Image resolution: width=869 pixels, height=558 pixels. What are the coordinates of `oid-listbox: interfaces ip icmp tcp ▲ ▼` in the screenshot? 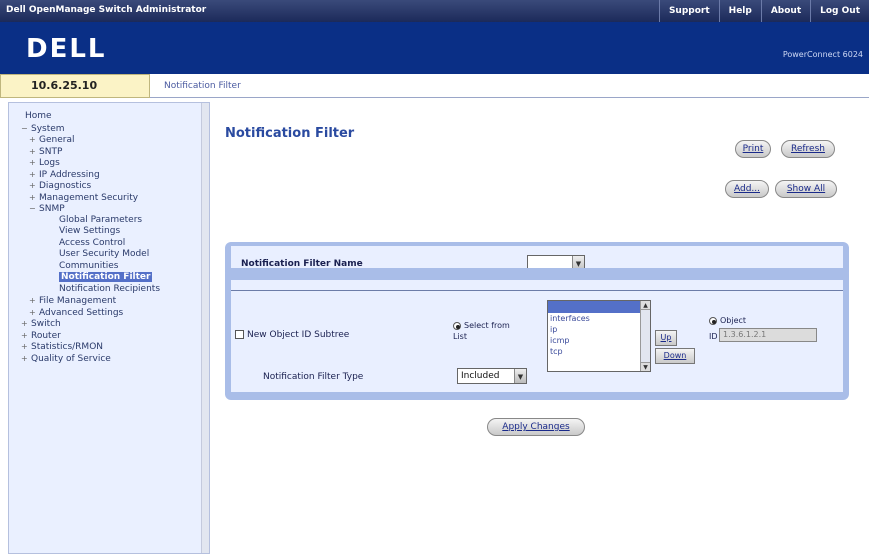 It's located at (599, 336).